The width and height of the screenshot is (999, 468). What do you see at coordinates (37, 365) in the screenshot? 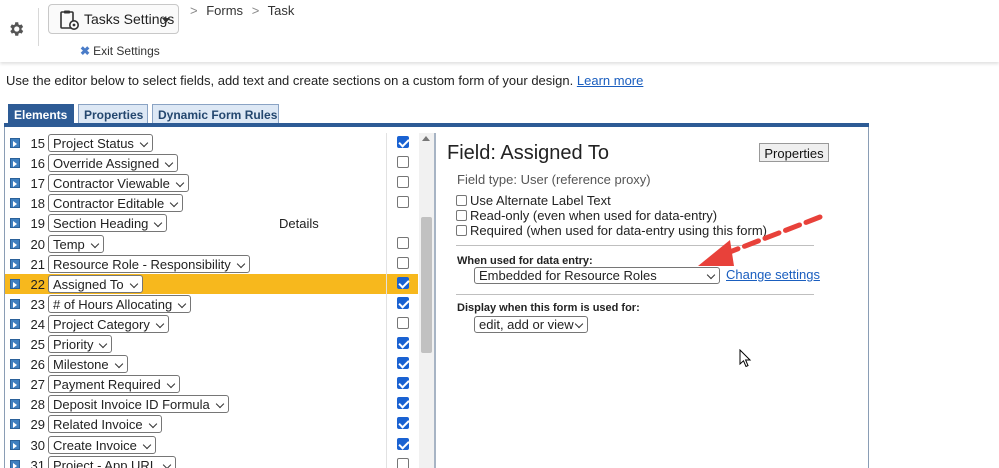
I see `field-number: 26` at bounding box center [37, 365].